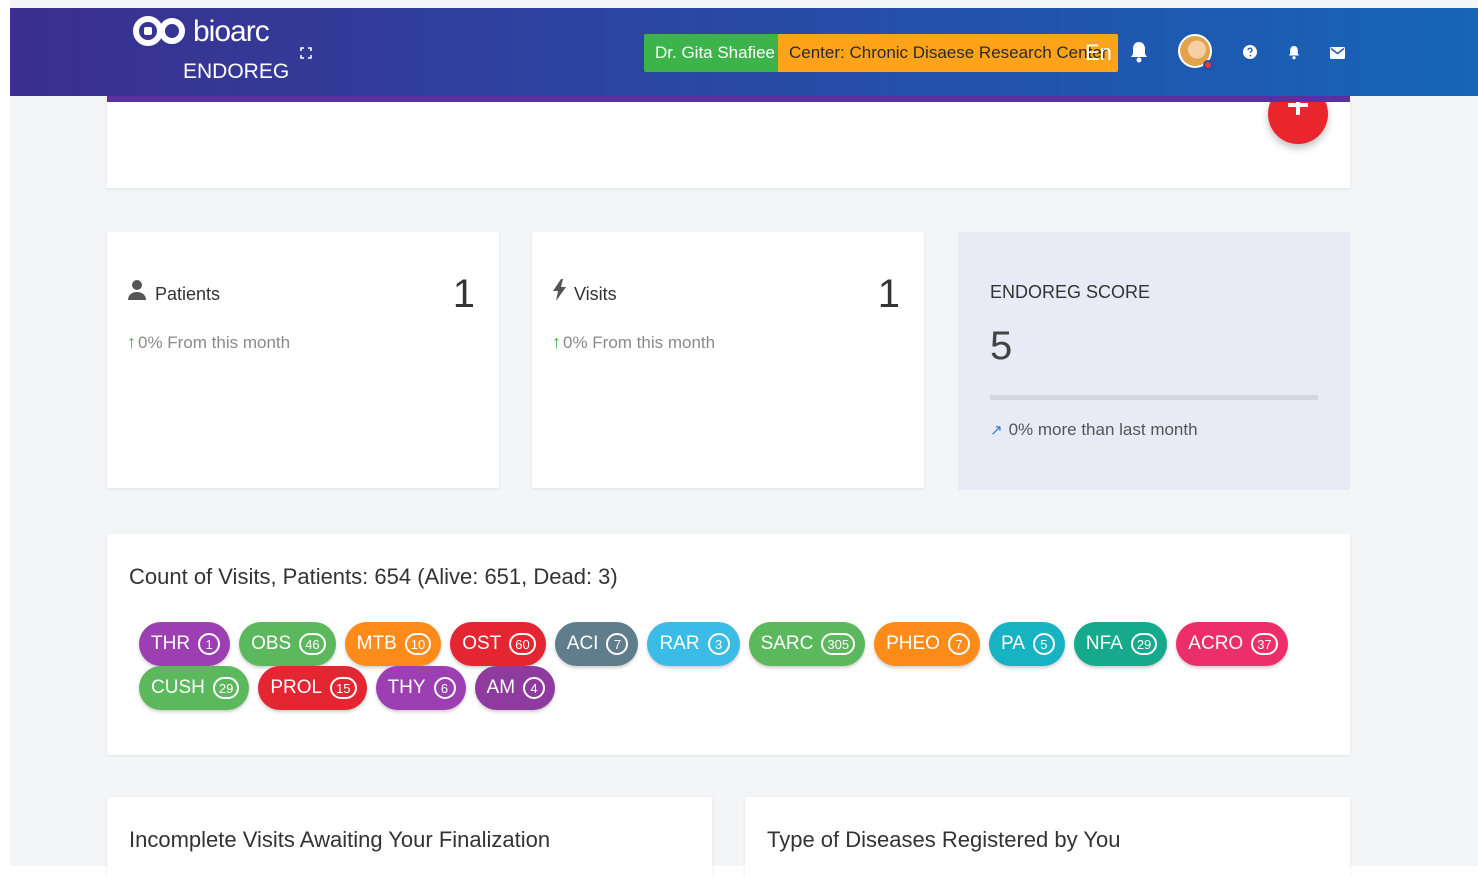 This screenshot has height=877, width=1478. What do you see at coordinates (944, 839) in the screenshot?
I see `disease-types-title: Type of Diseases Registered by You` at bounding box center [944, 839].